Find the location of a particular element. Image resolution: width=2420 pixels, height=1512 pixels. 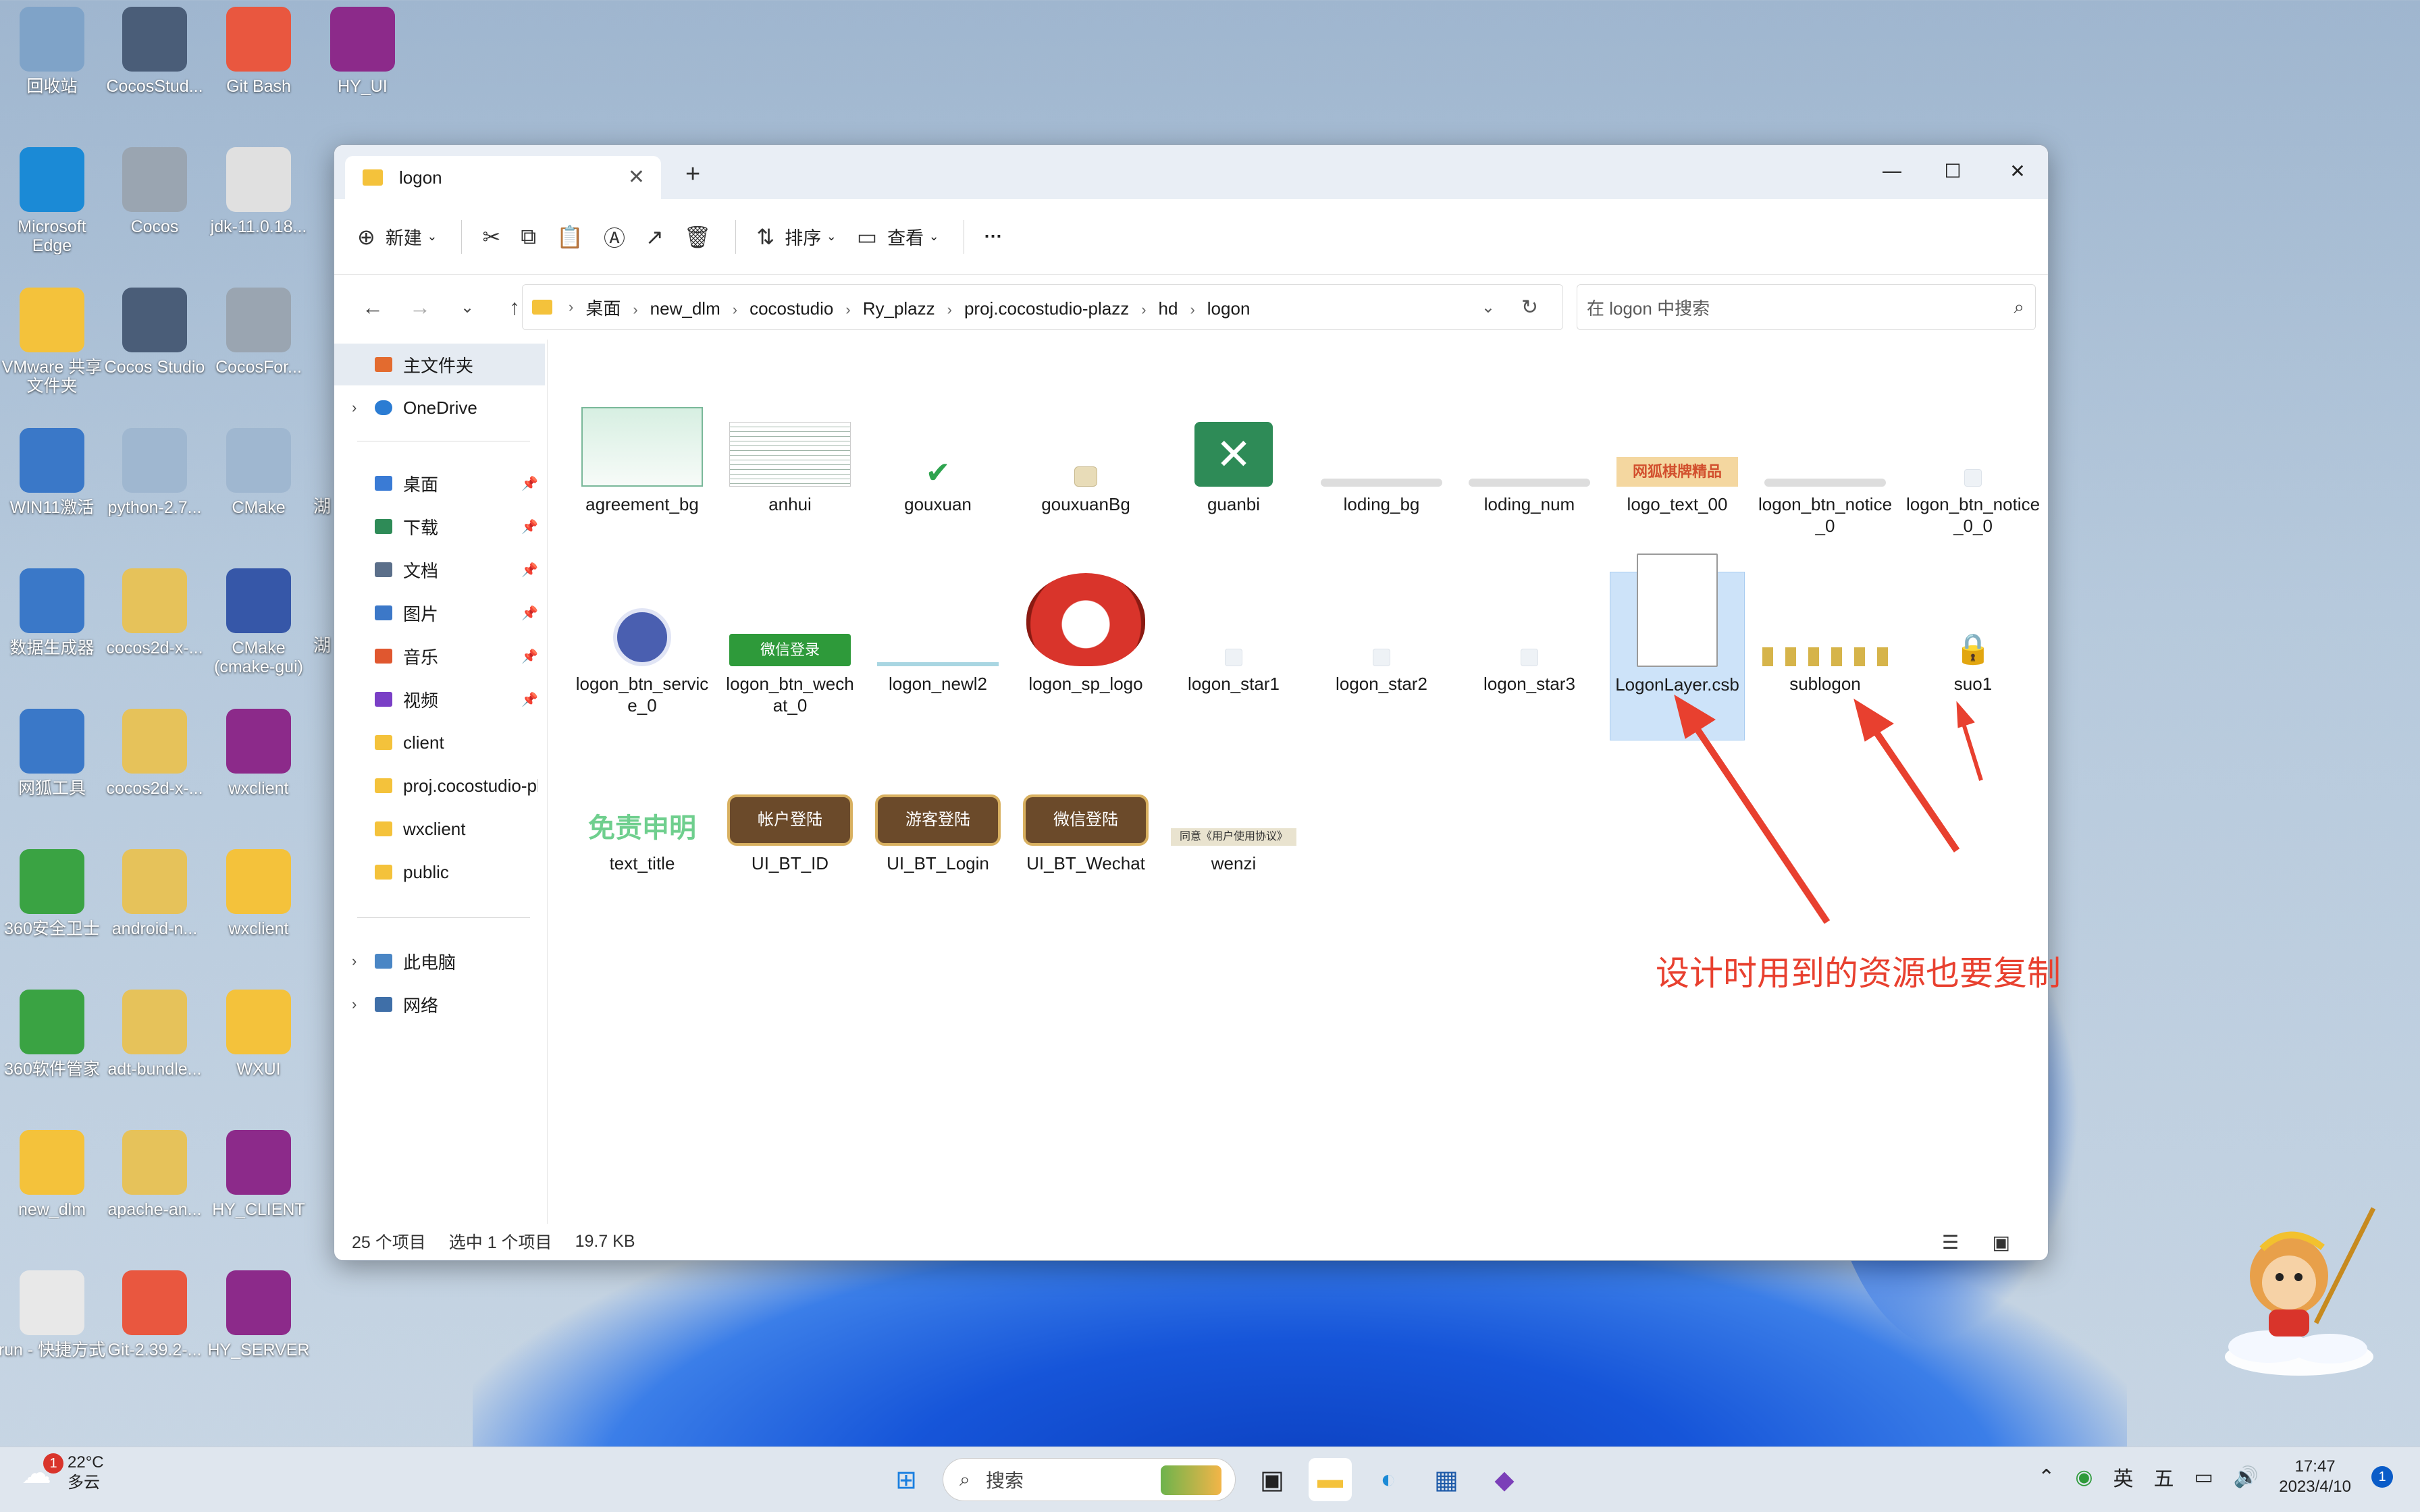

sidebar-item-home: 主文件夹 is located at coordinates (439, 364).